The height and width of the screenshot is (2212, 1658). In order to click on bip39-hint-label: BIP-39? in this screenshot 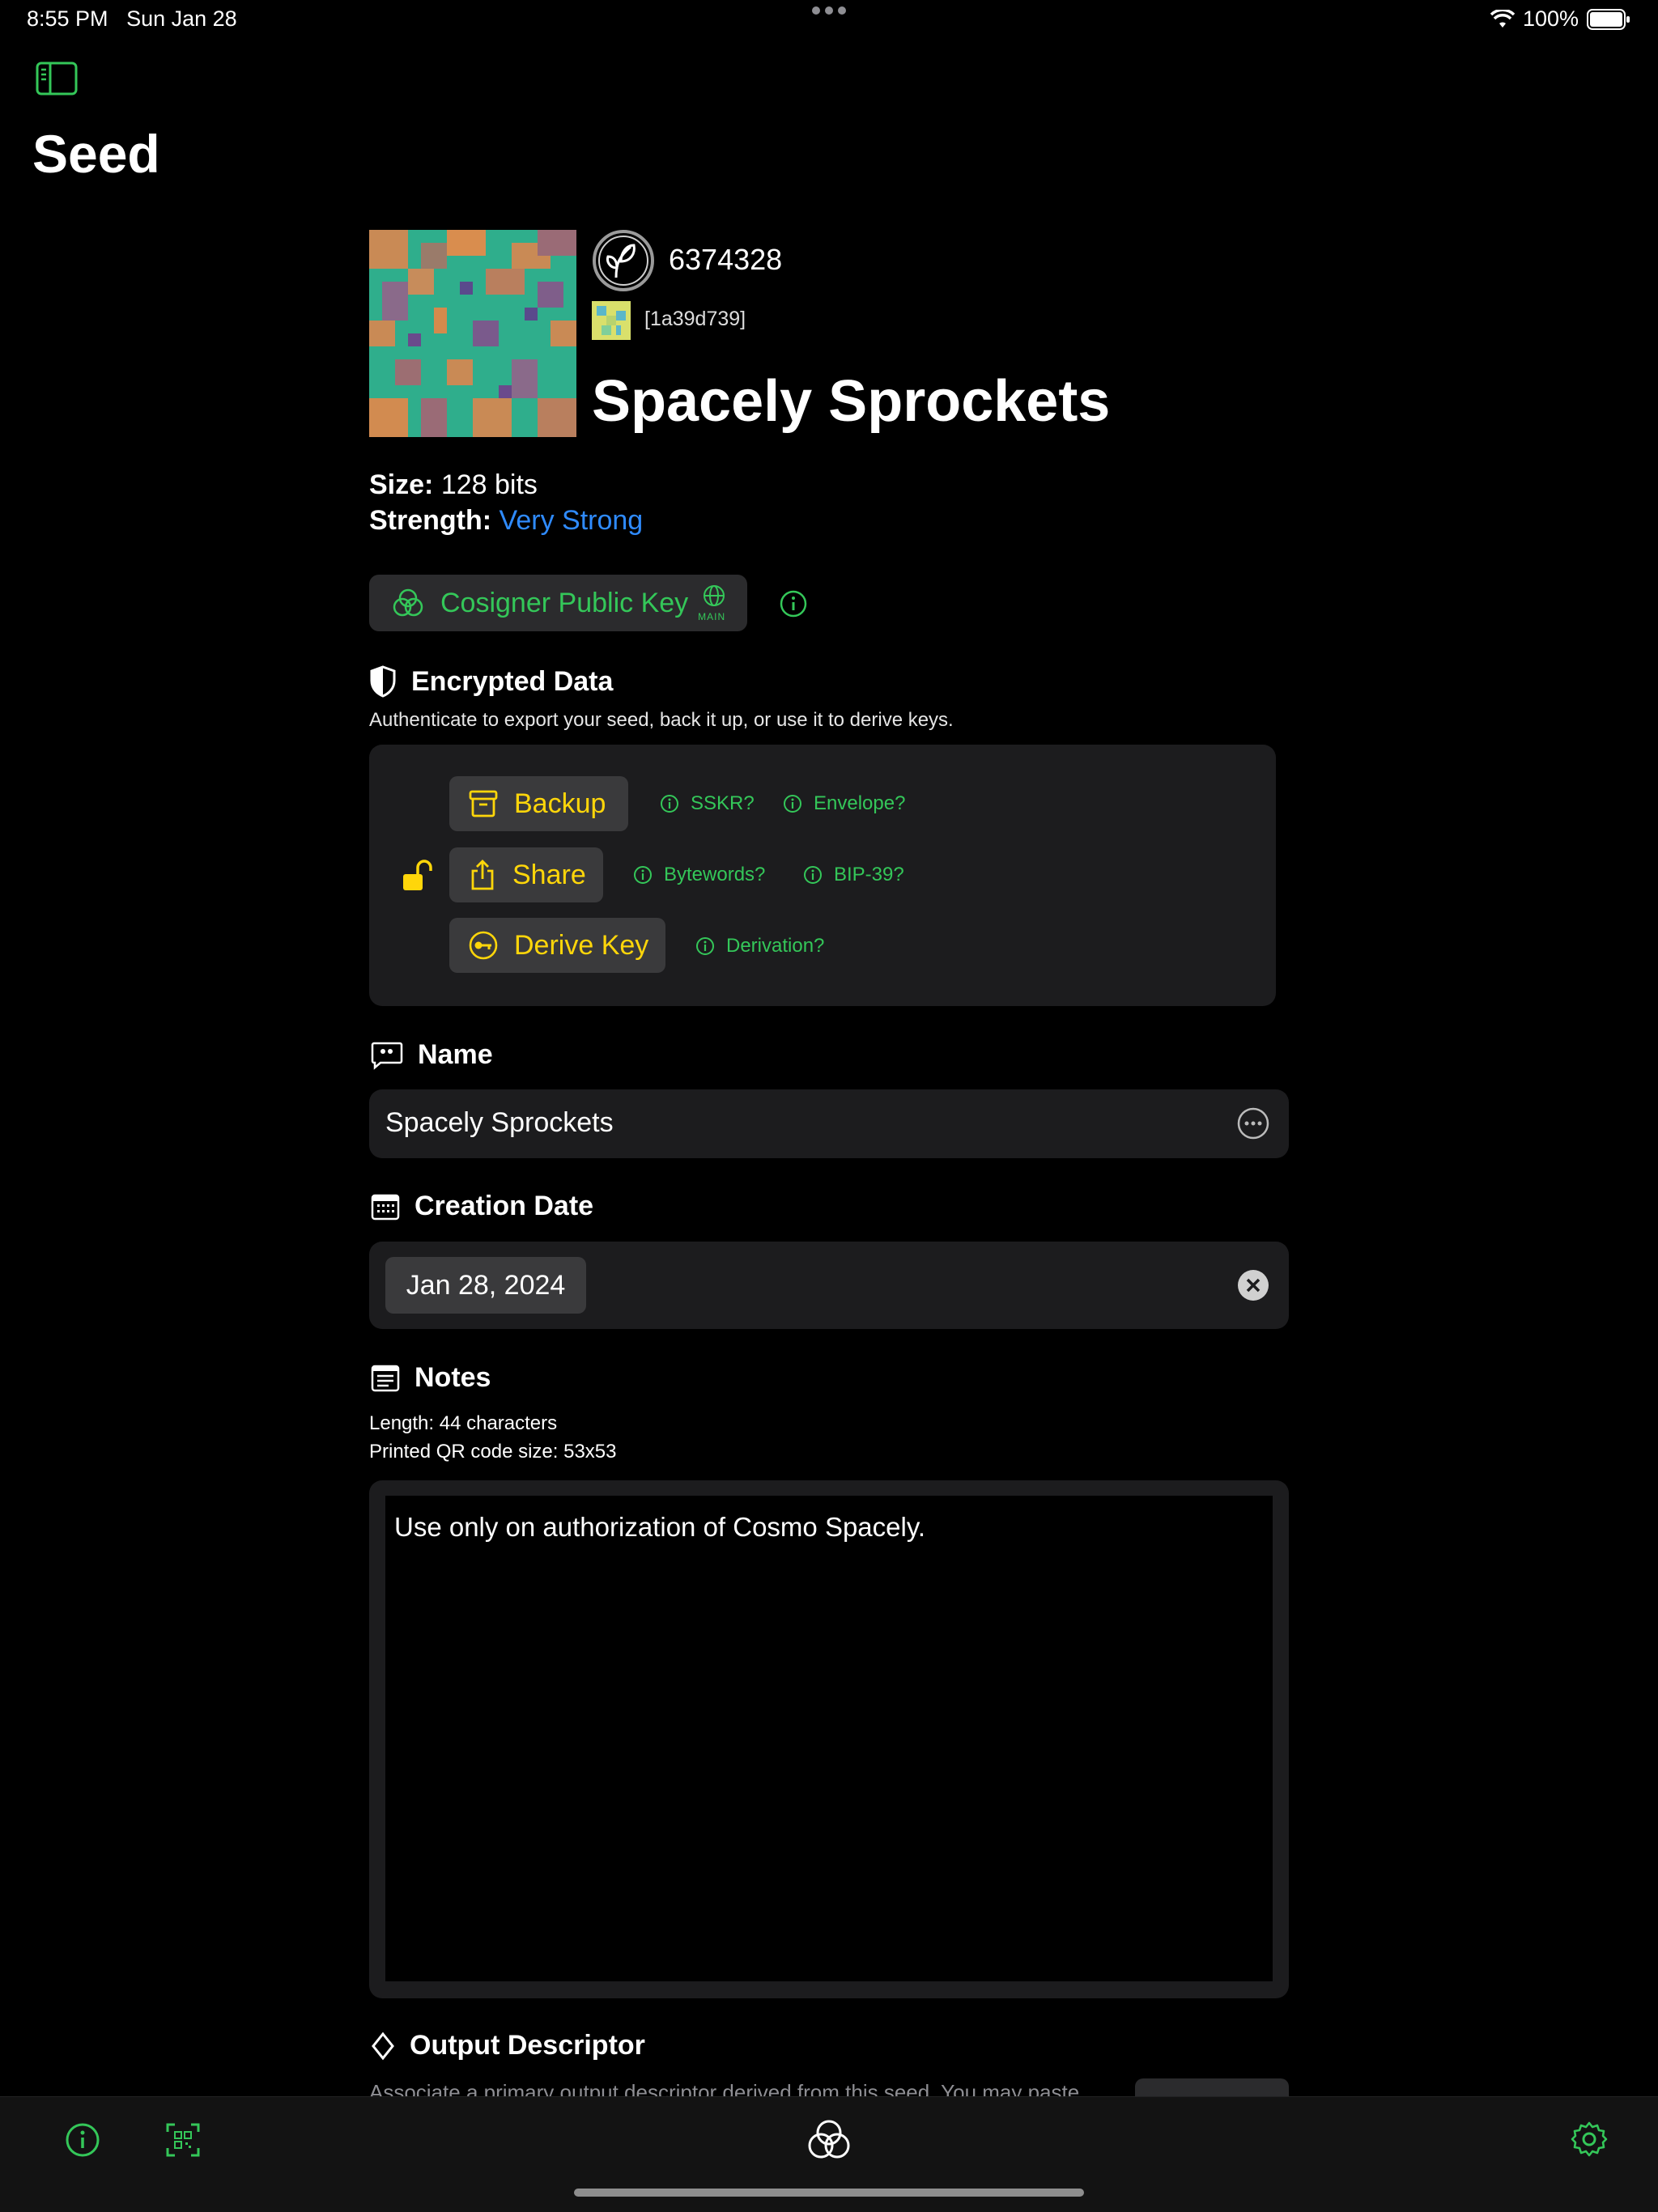, I will do `click(869, 874)`.